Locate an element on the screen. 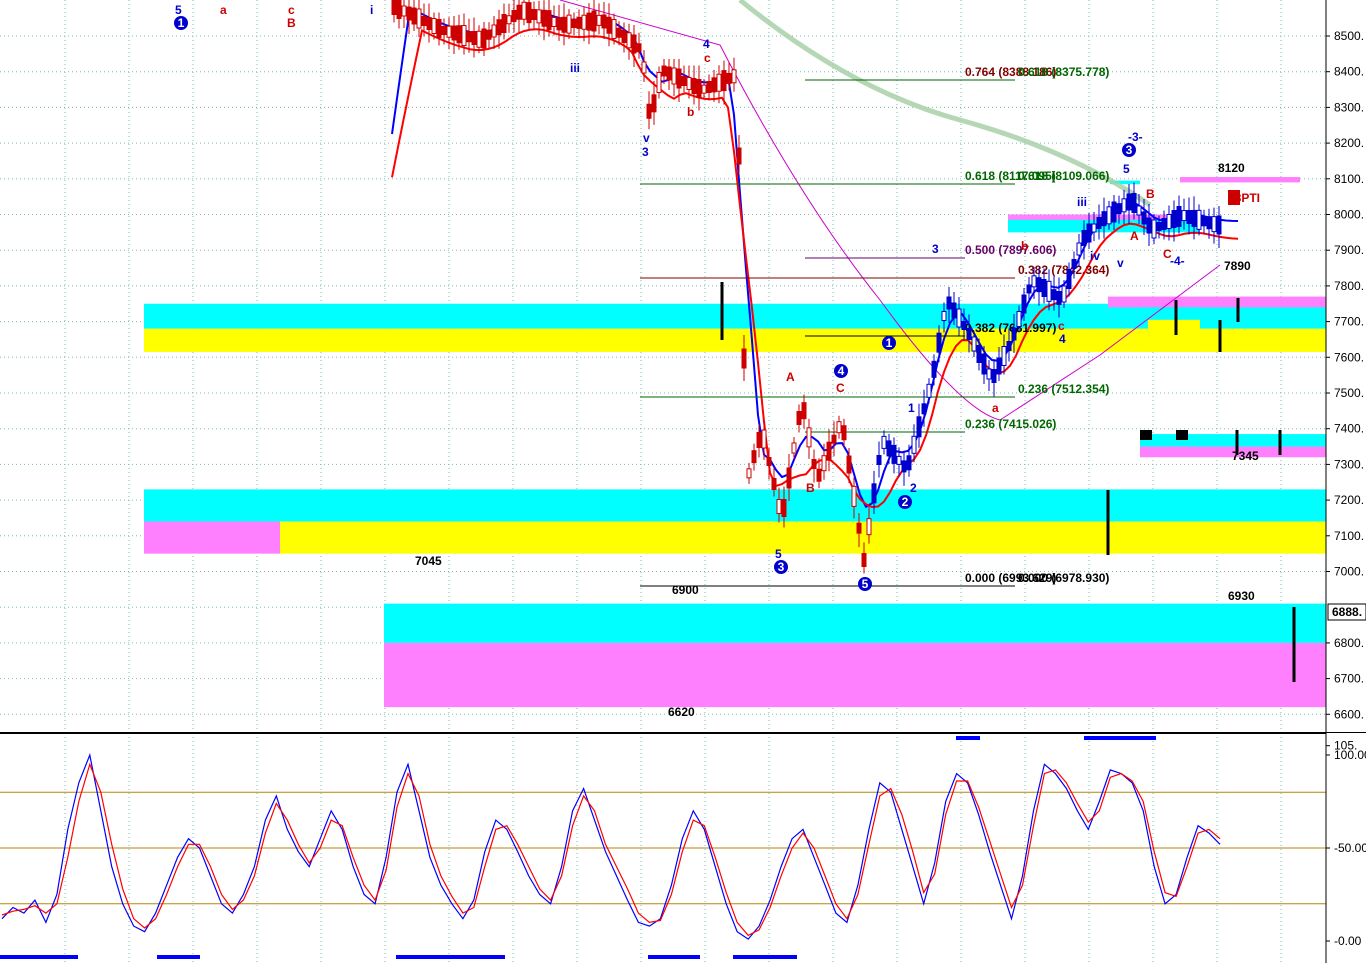  level-label: 6930 is located at coordinates (1241, 596).